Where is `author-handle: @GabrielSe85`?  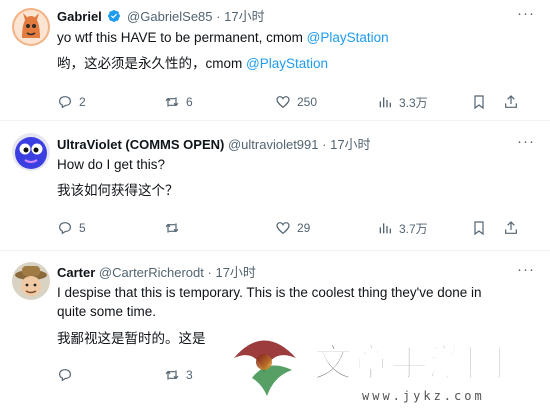
author-handle: @GabrielSe85 is located at coordinates (169, 16).